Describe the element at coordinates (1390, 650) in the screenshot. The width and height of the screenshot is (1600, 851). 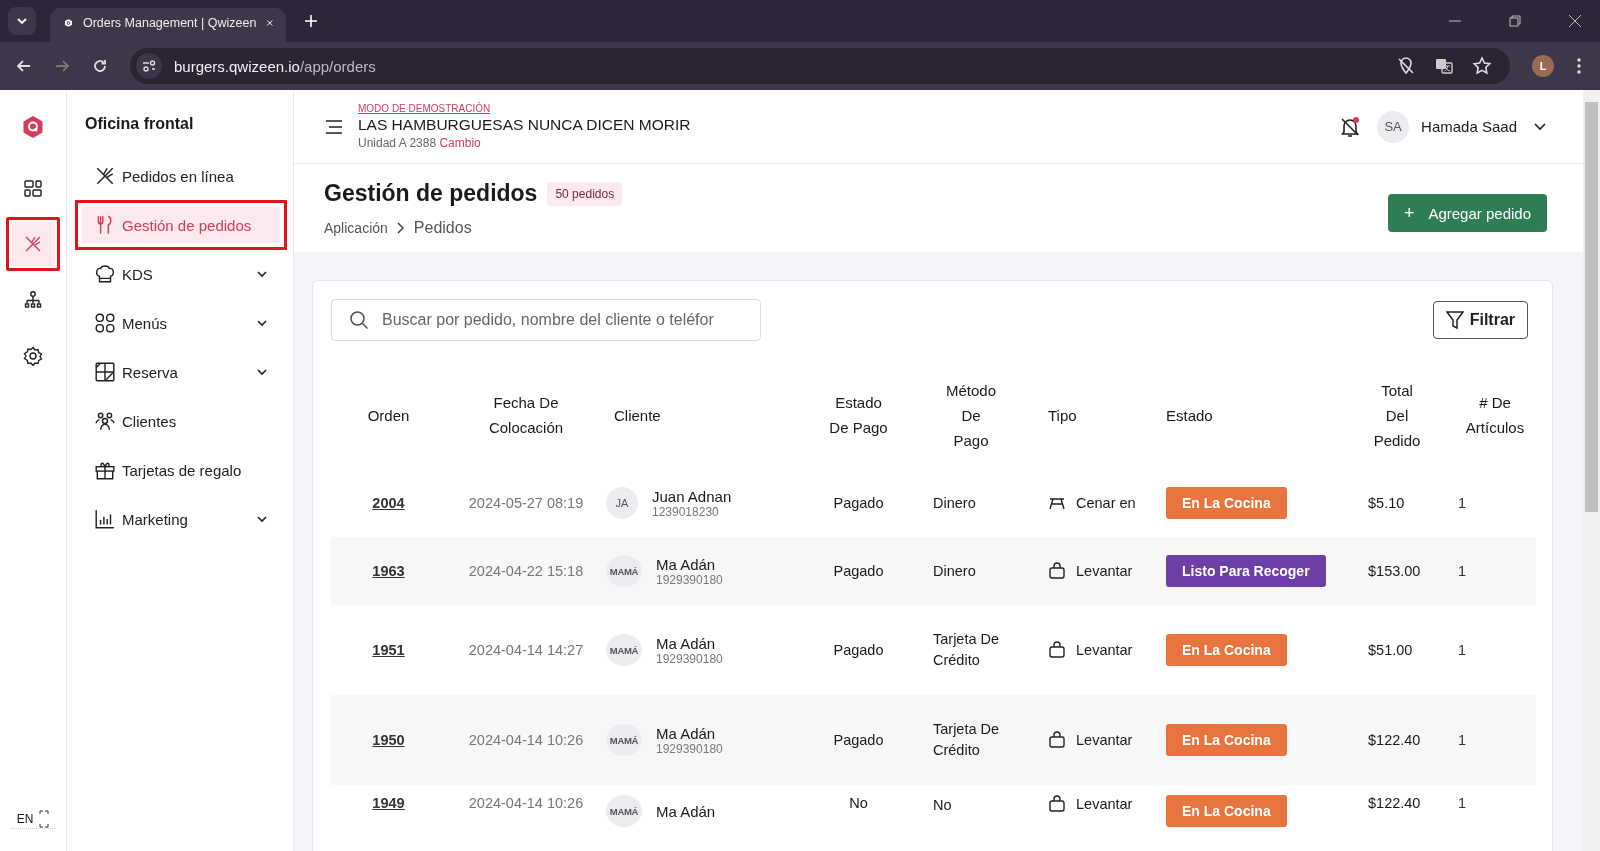
I see `order-total: $51.00` at that location.